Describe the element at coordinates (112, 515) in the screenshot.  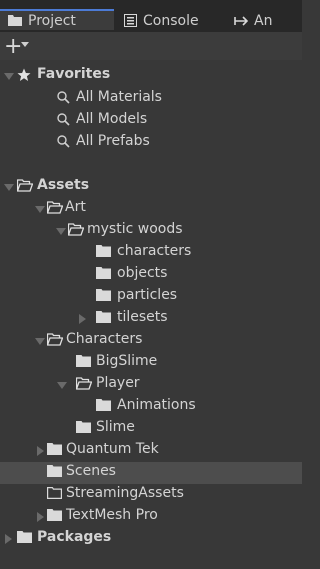
I see `tree-label: TextMesh Pro` at that location.